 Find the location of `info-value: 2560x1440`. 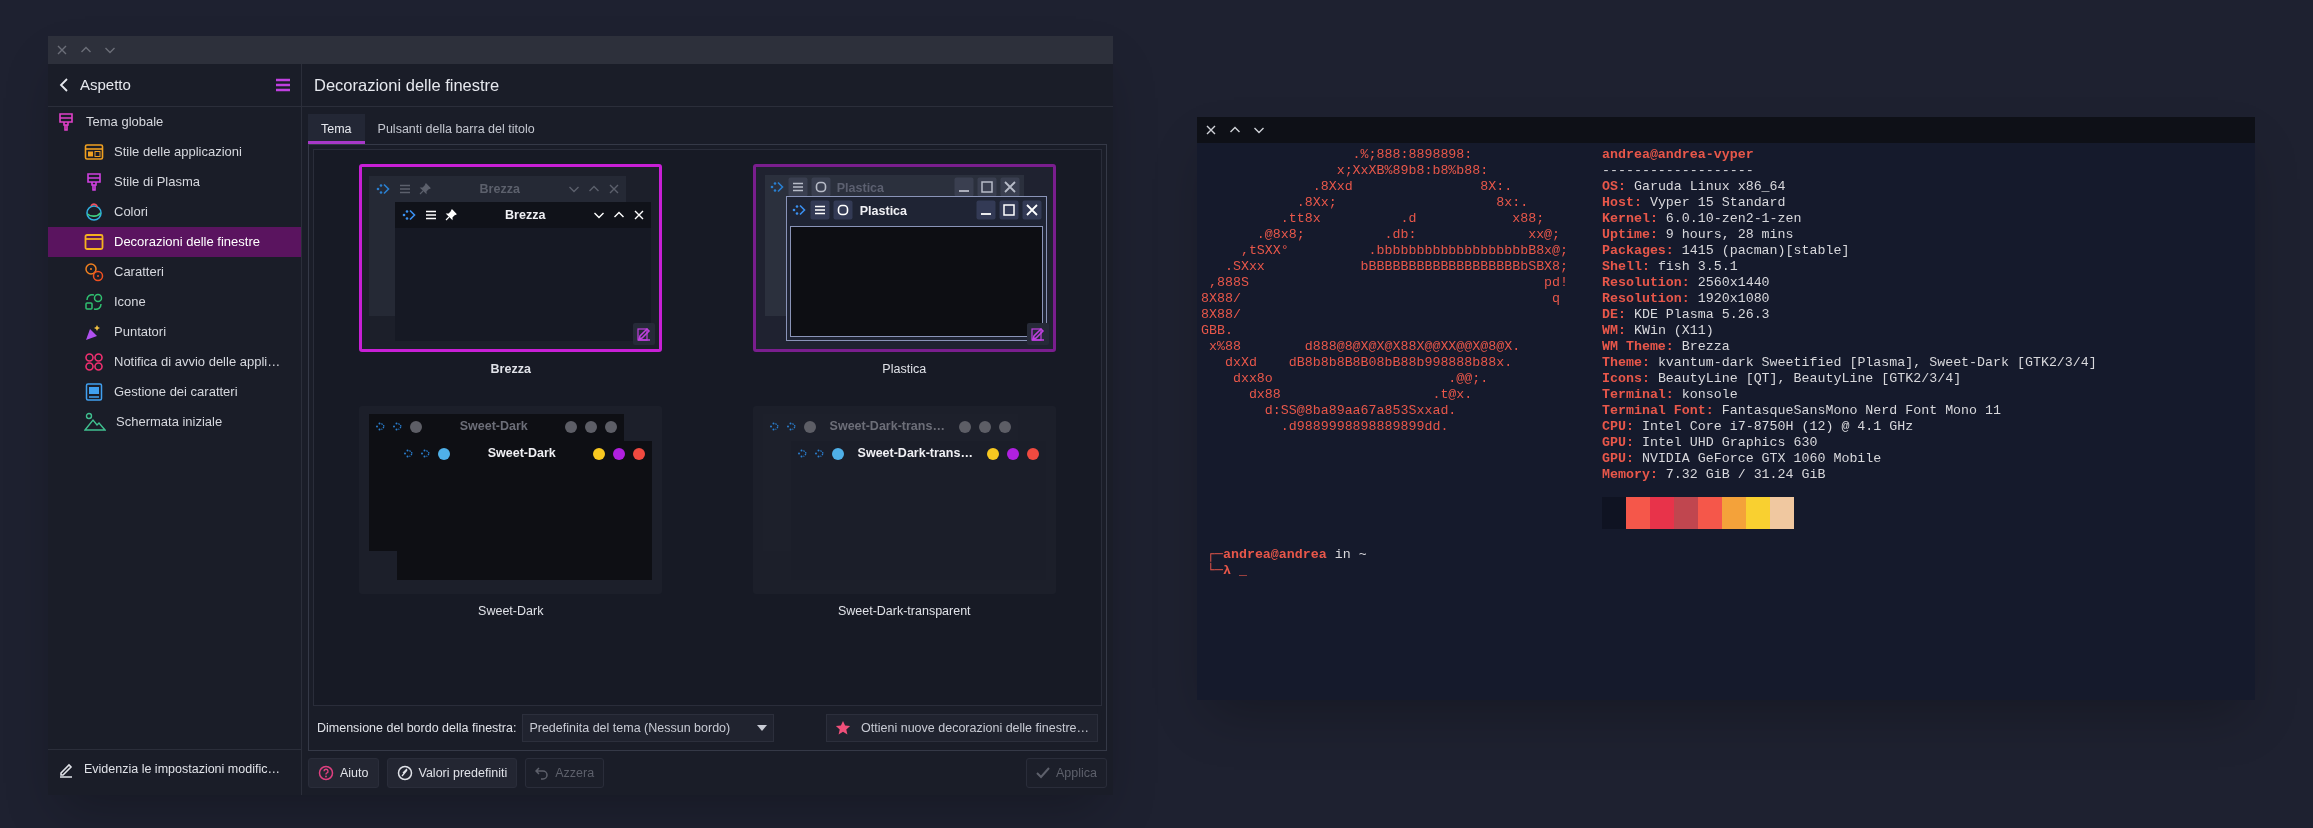

info-value: 2560x1440 is located at coordinates (1733, 283).